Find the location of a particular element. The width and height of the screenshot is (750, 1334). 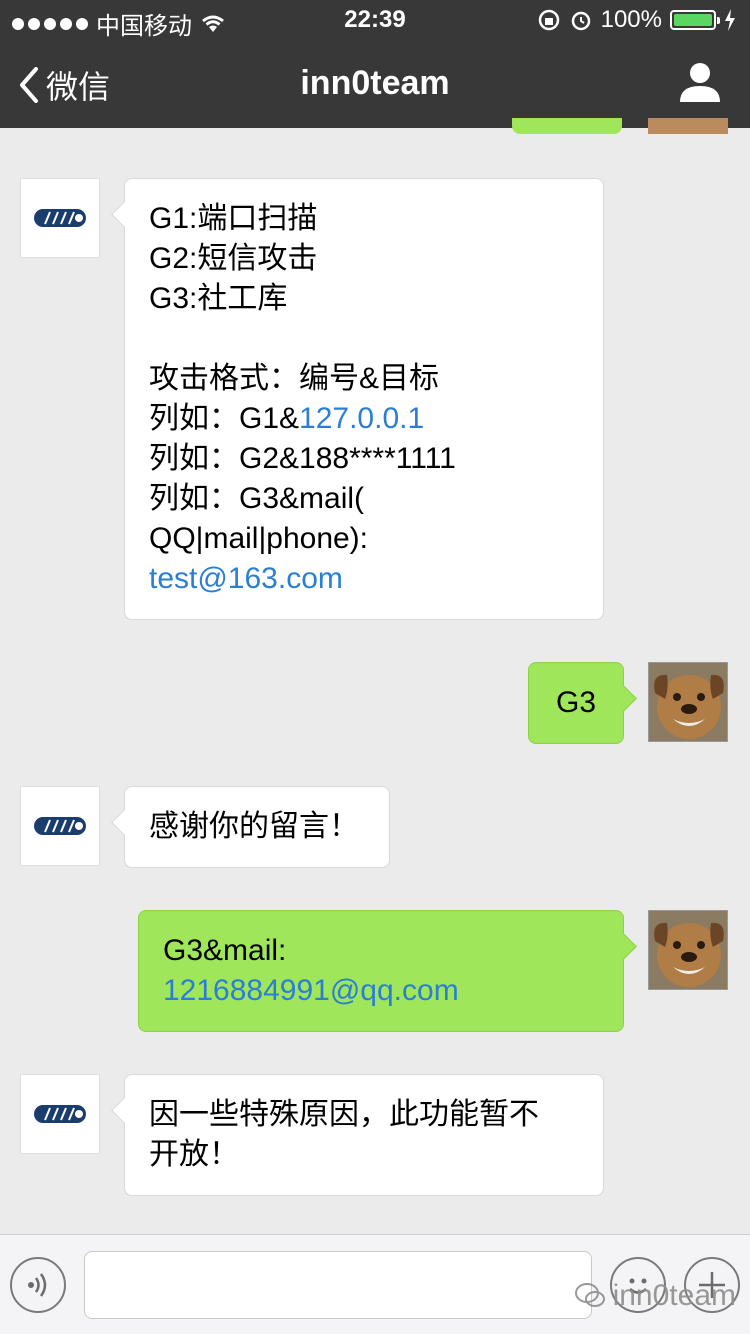

voice-icon is located at coordinates (37, 1285).